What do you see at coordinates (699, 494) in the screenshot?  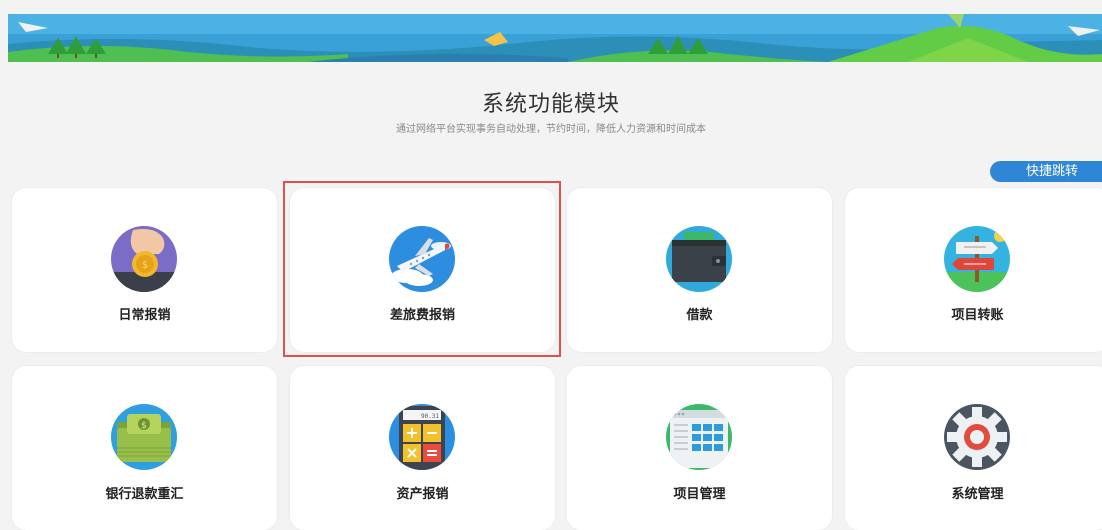 I see `module-label: 项目管理` at bounding box center [699, 494].